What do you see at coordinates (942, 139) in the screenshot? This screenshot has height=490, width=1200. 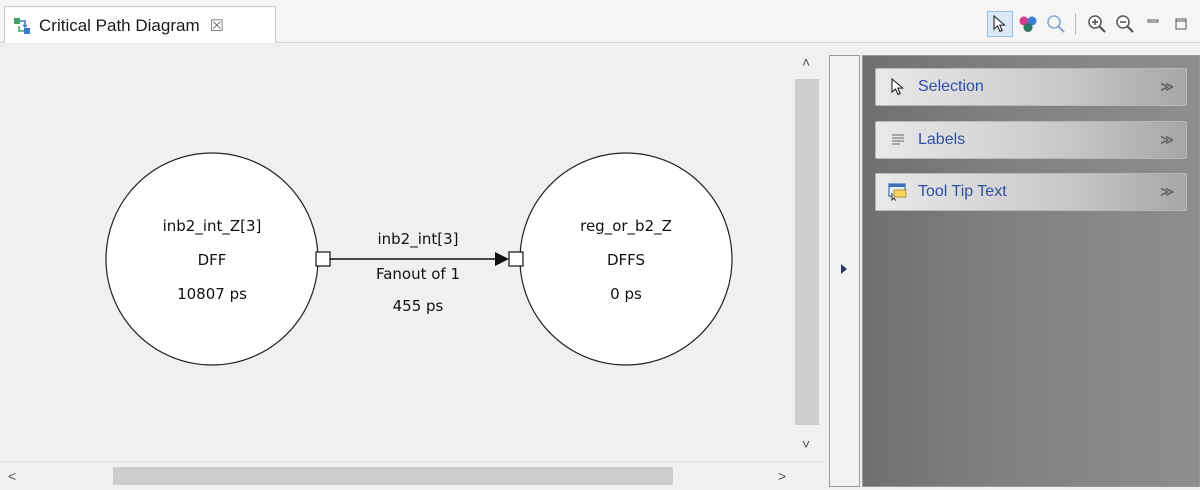 I see `drawer-label: Labels` at bounding box center [942, 139].